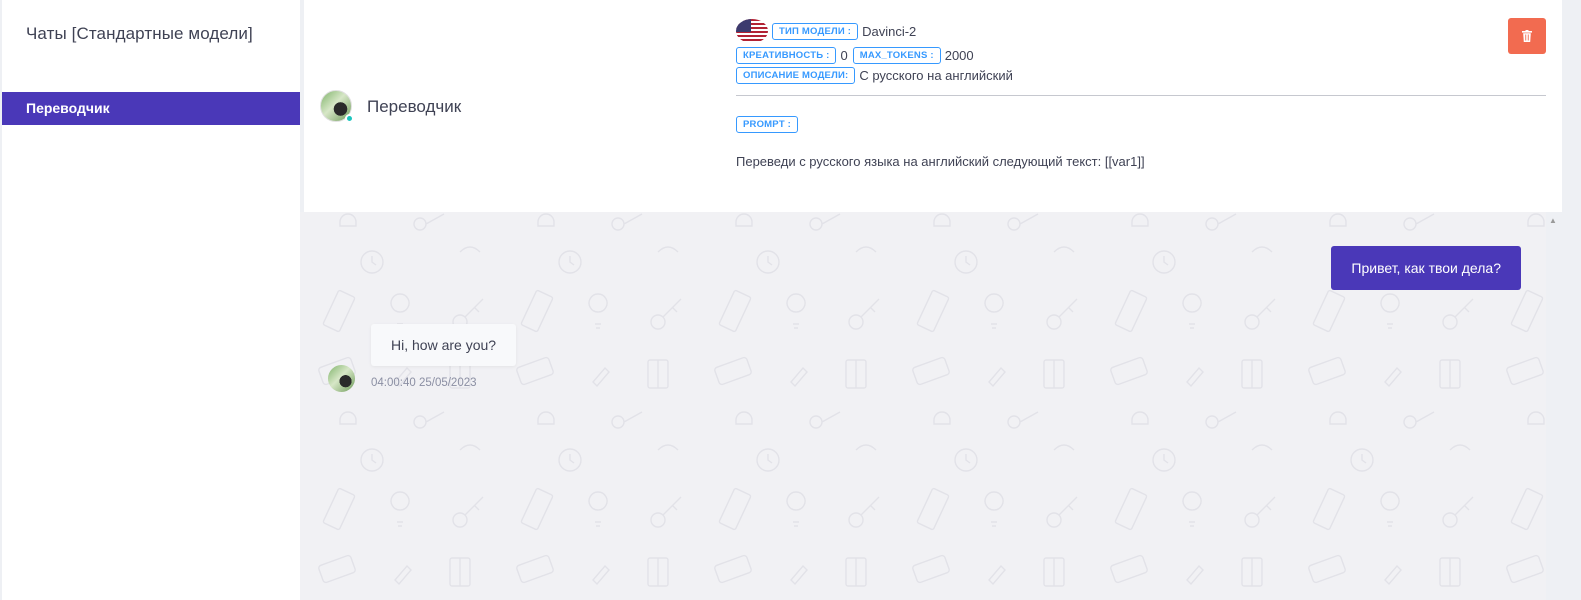 The height and width of the screenshot is (600, 1581). What do you see at coordinates (414, 106) in the screenshot?
I see `chat-title: Переводчик` at bounding box center [414, 106].